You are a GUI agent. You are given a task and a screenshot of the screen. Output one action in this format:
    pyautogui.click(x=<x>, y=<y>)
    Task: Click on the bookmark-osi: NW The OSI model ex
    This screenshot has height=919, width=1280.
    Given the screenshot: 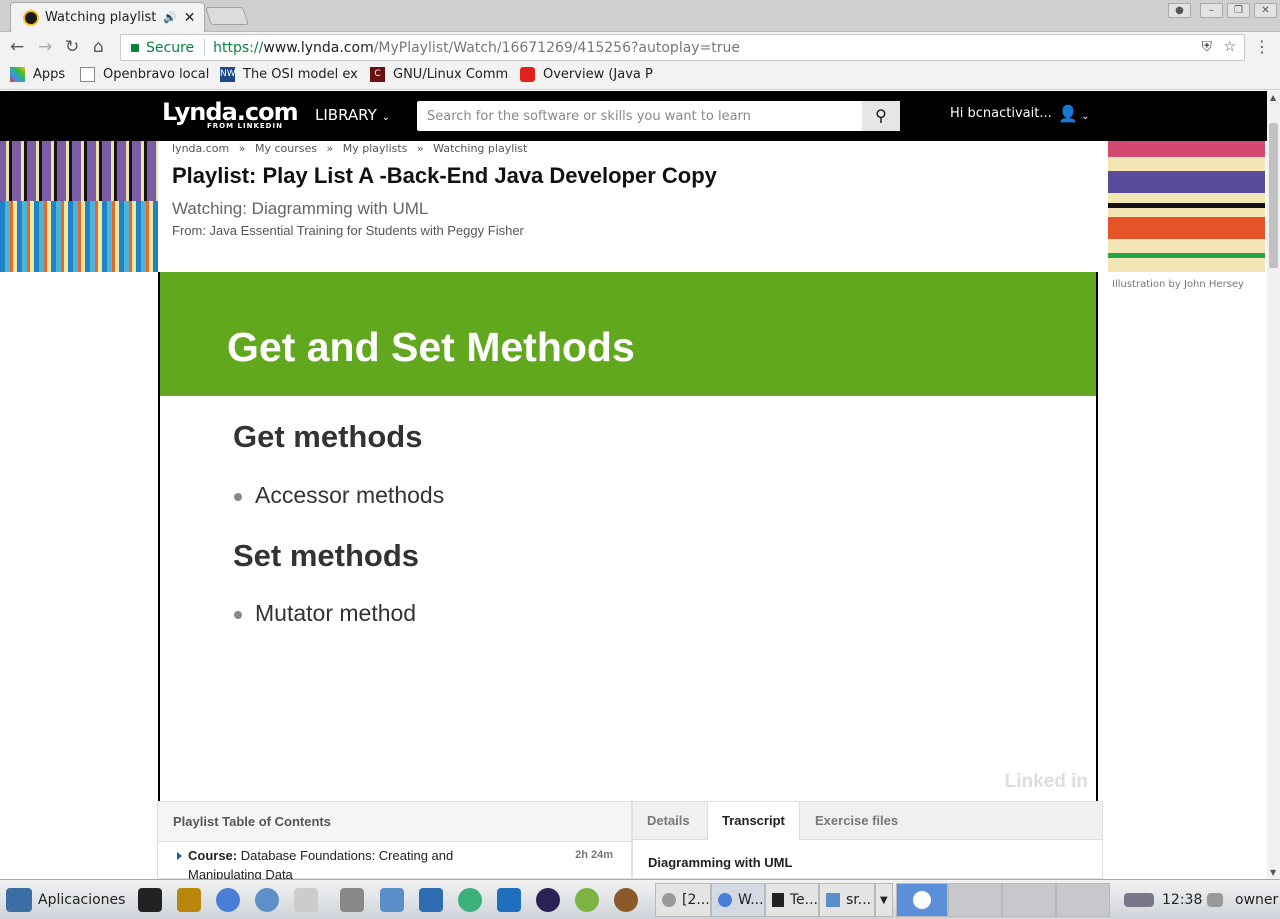 What is the action you would take?
    pyautogui.click(x=290, y=74)
    